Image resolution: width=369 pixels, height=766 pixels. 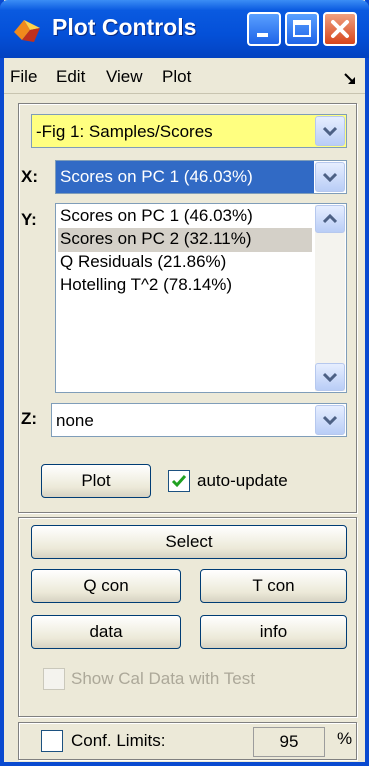 I want to click on minimize-icon, so click(x=262, y=35).